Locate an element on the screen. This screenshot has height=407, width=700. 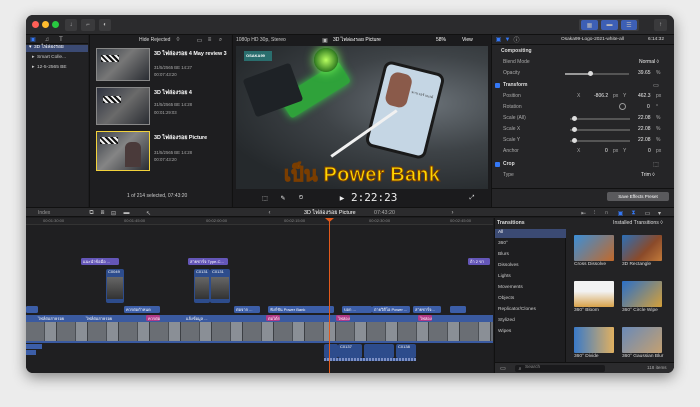
save-effects-preset-button: Save Effects Preset is located at coordinates (638, 196).